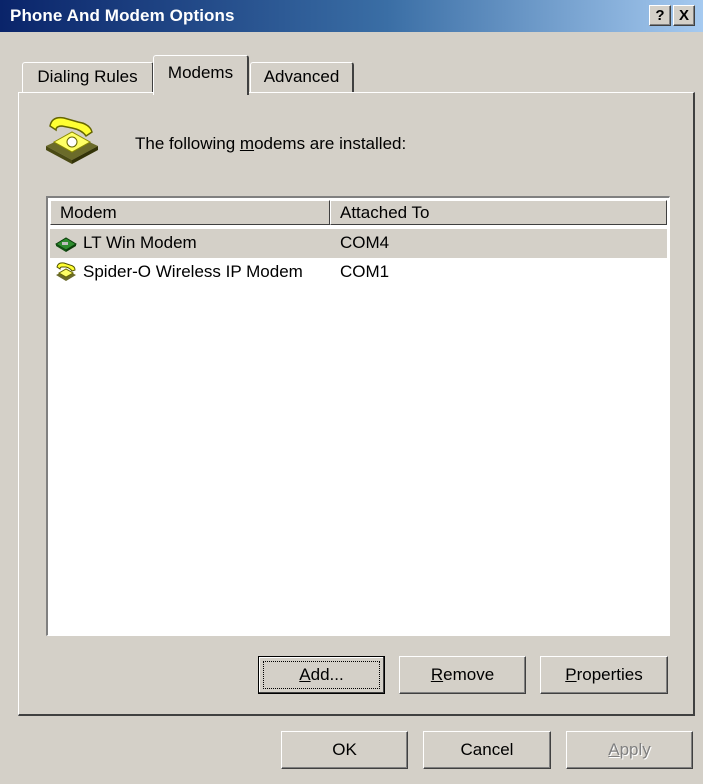  Describe the element at coordinates (660, 15) in the screenshot. I see `help-button: ?` at that location.